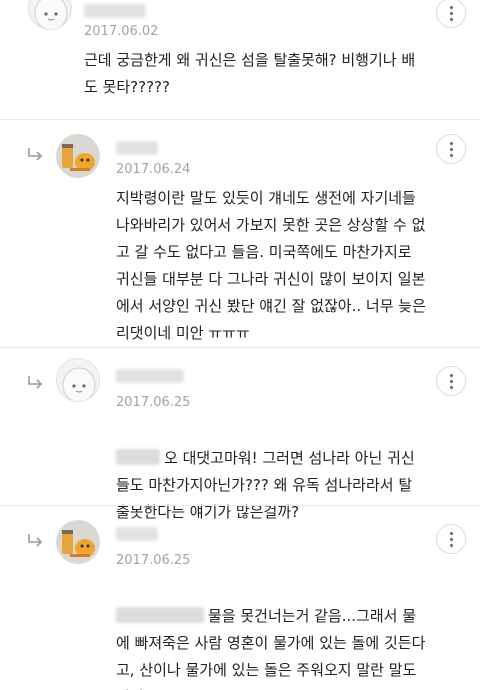  What do you see at coordinates (250, 73) in the screenshot?
I see `comment-text: 근데 궁금한게 왜 귀신은 섬을 탈출못해? 비행기나 배 도 못타?????` at bounding box center [250, 73].